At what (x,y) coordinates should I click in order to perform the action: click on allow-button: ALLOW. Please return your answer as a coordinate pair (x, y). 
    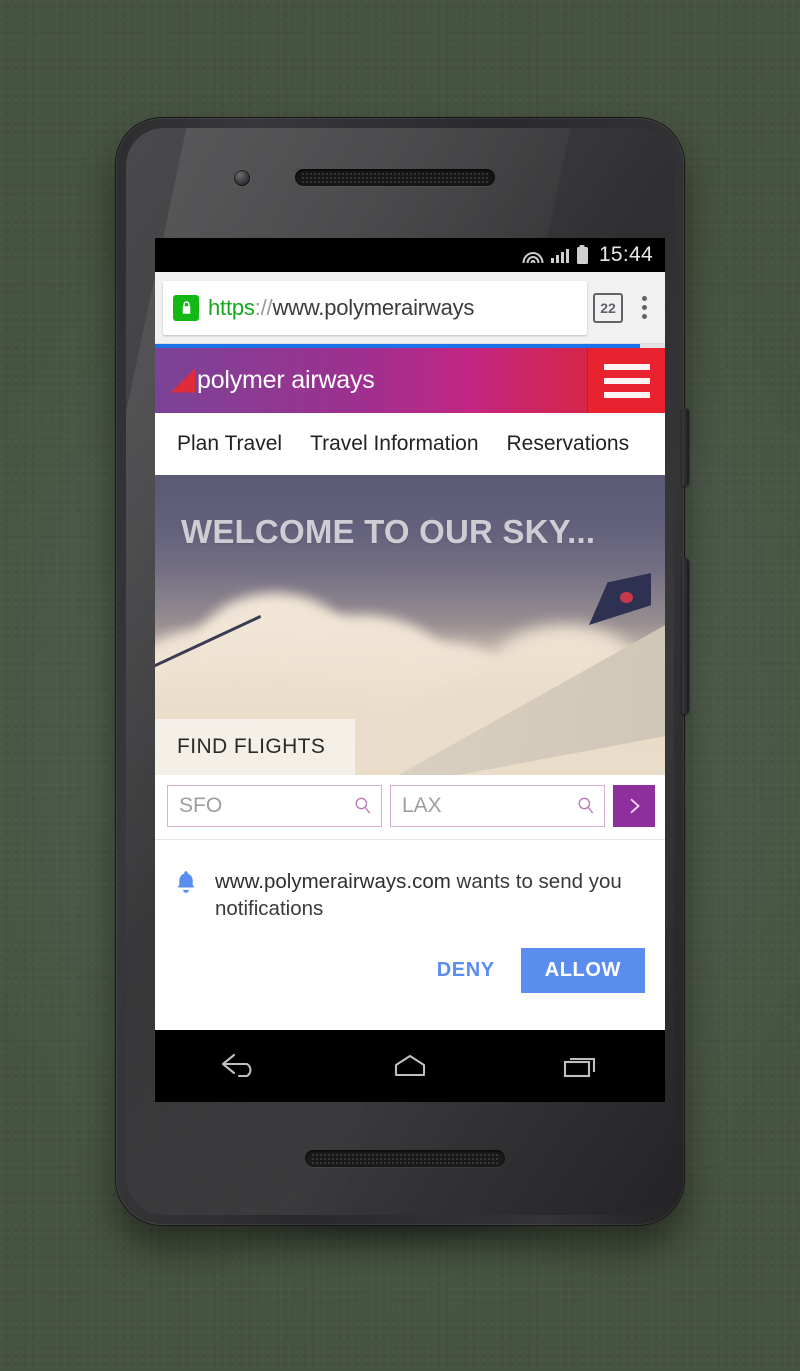
    Looking at the image, I should click on (582, 971).